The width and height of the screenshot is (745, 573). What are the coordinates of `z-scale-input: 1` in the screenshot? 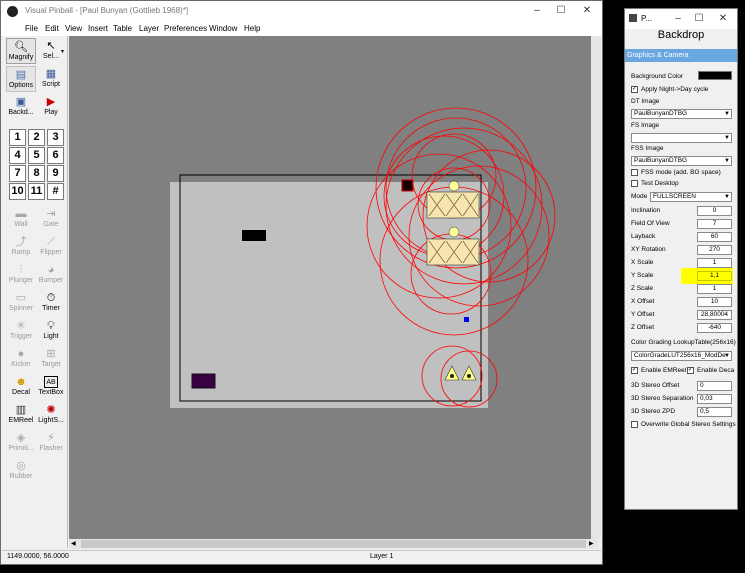 It's located at (714, 289).